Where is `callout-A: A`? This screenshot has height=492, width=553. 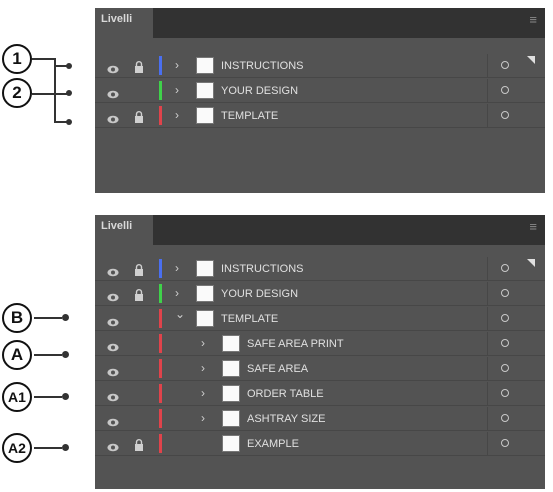 callout-A: A is located at coordinates (47, 355).